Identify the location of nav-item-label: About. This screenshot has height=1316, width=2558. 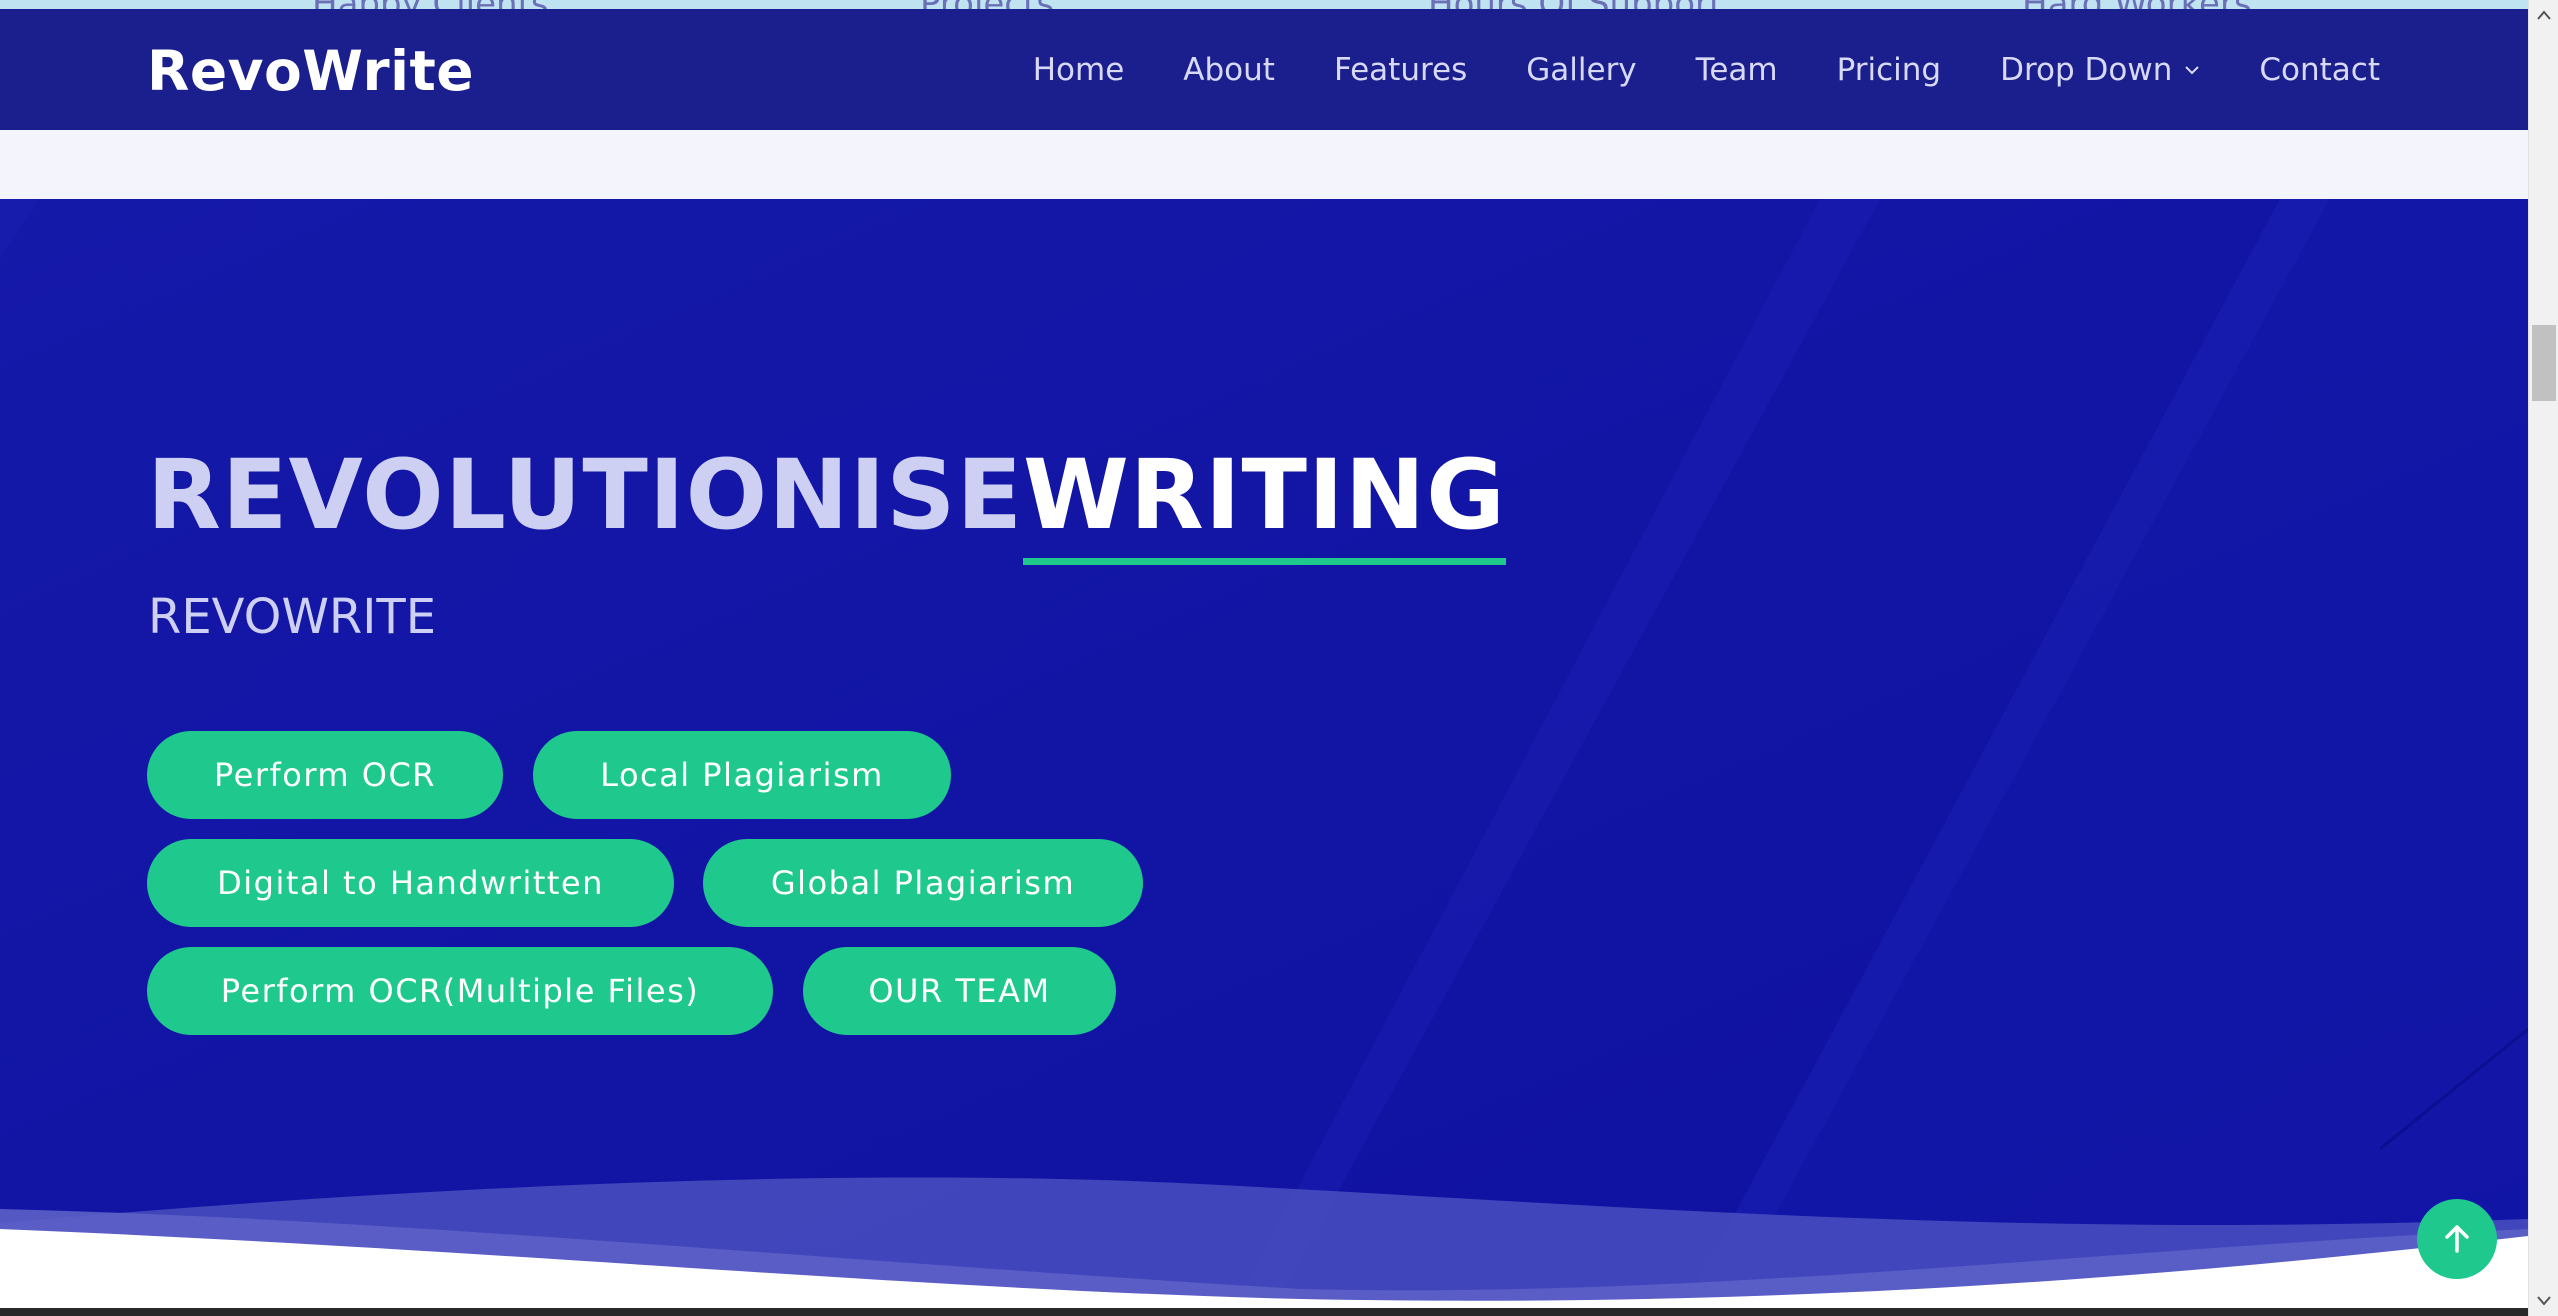
(1229, 69).